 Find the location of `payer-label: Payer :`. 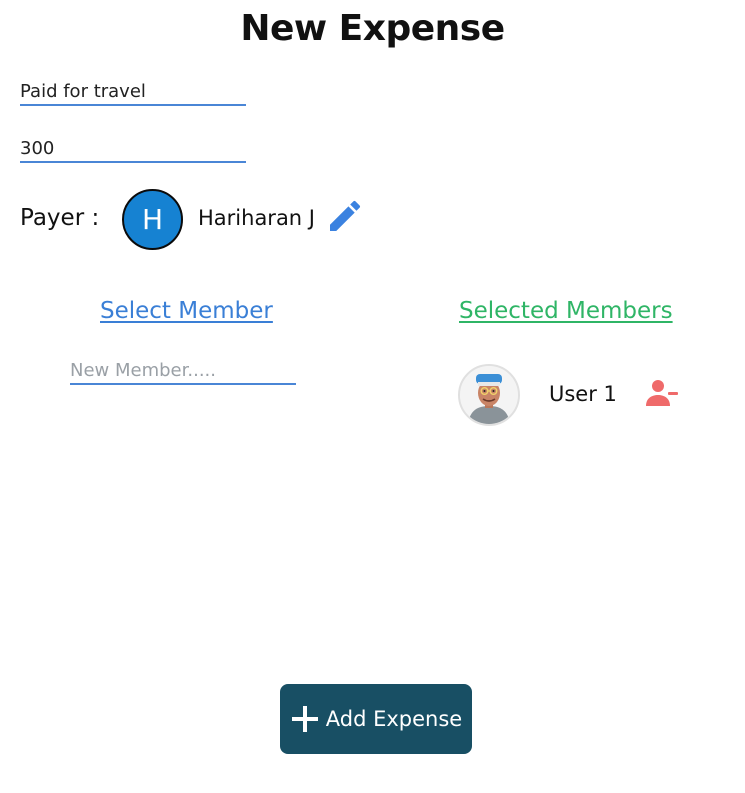

payer-label: Payer : is located at coordinates (60, 218).